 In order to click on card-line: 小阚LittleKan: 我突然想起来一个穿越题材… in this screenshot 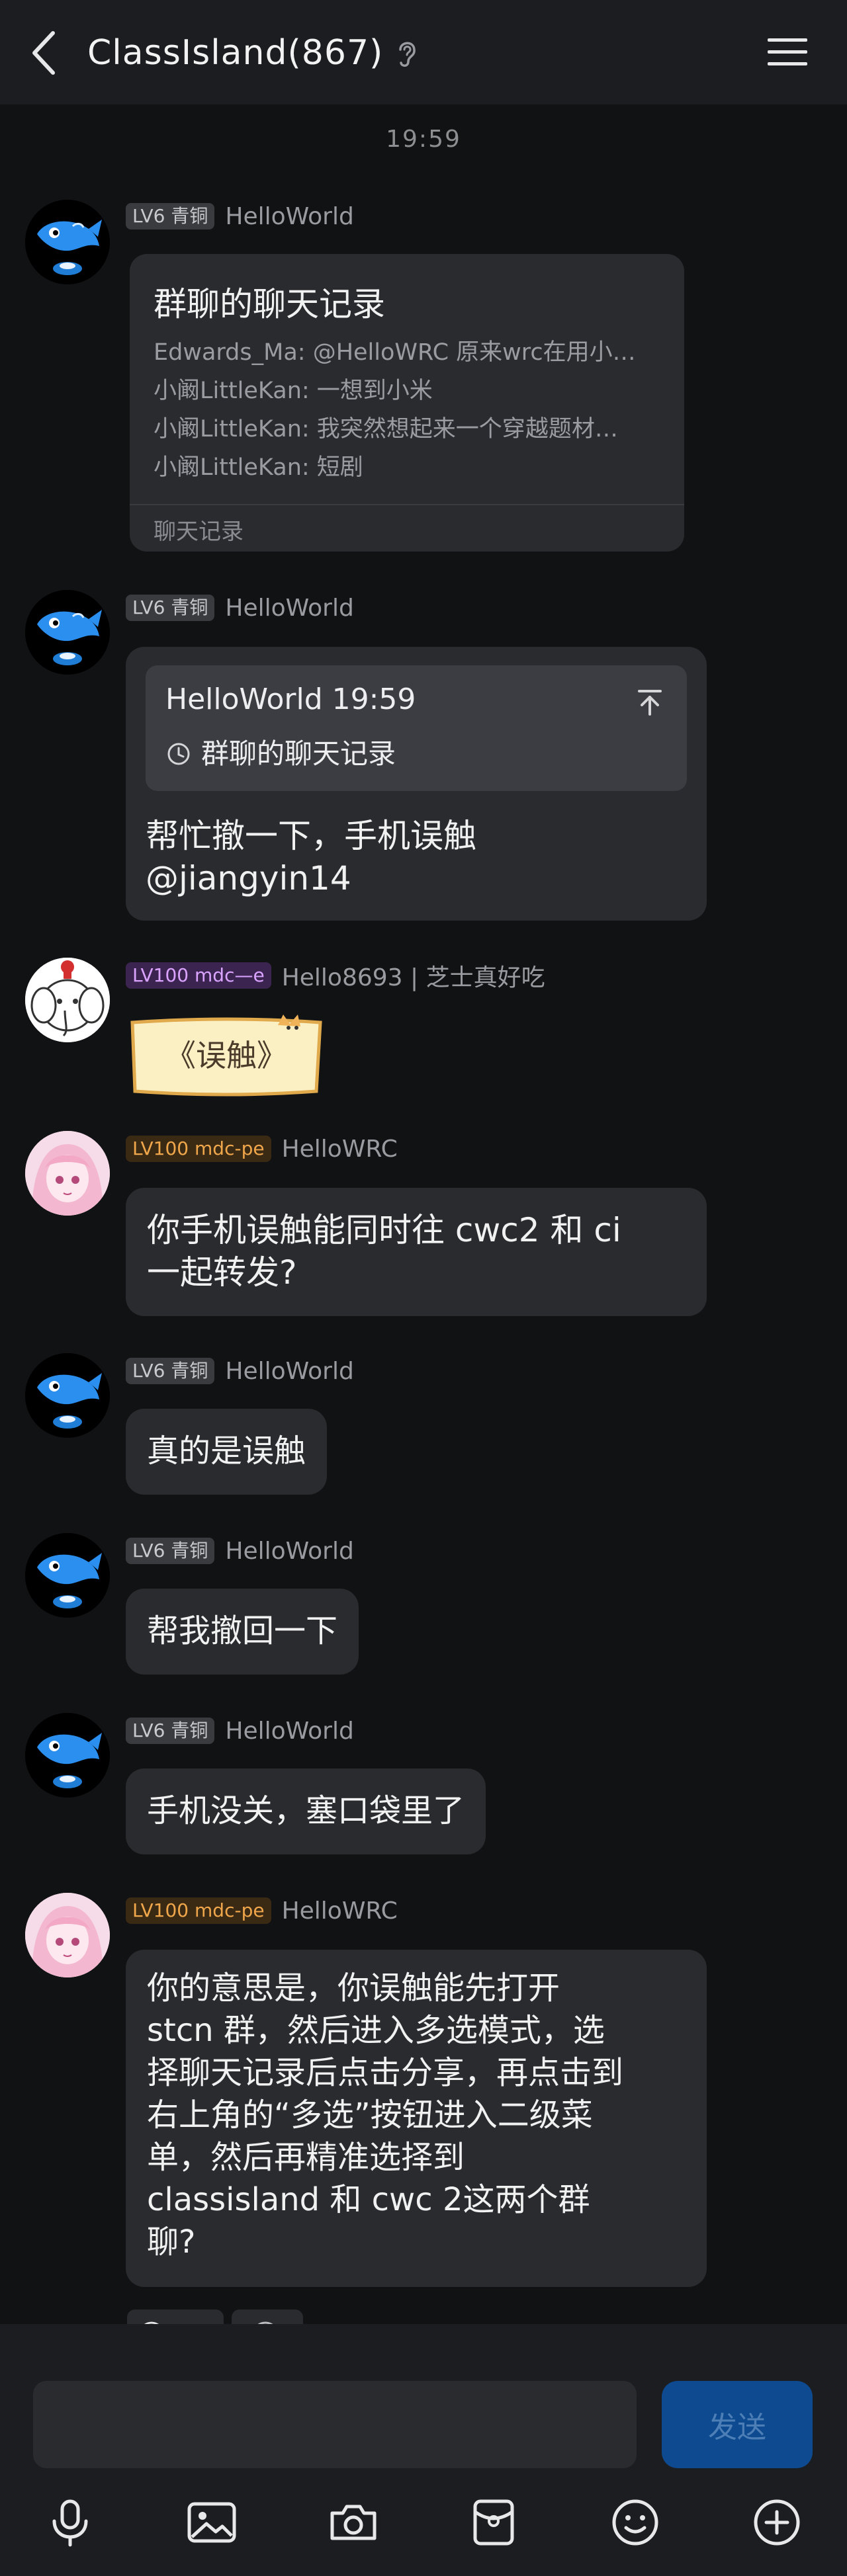, I will do `click(386, 429)`.